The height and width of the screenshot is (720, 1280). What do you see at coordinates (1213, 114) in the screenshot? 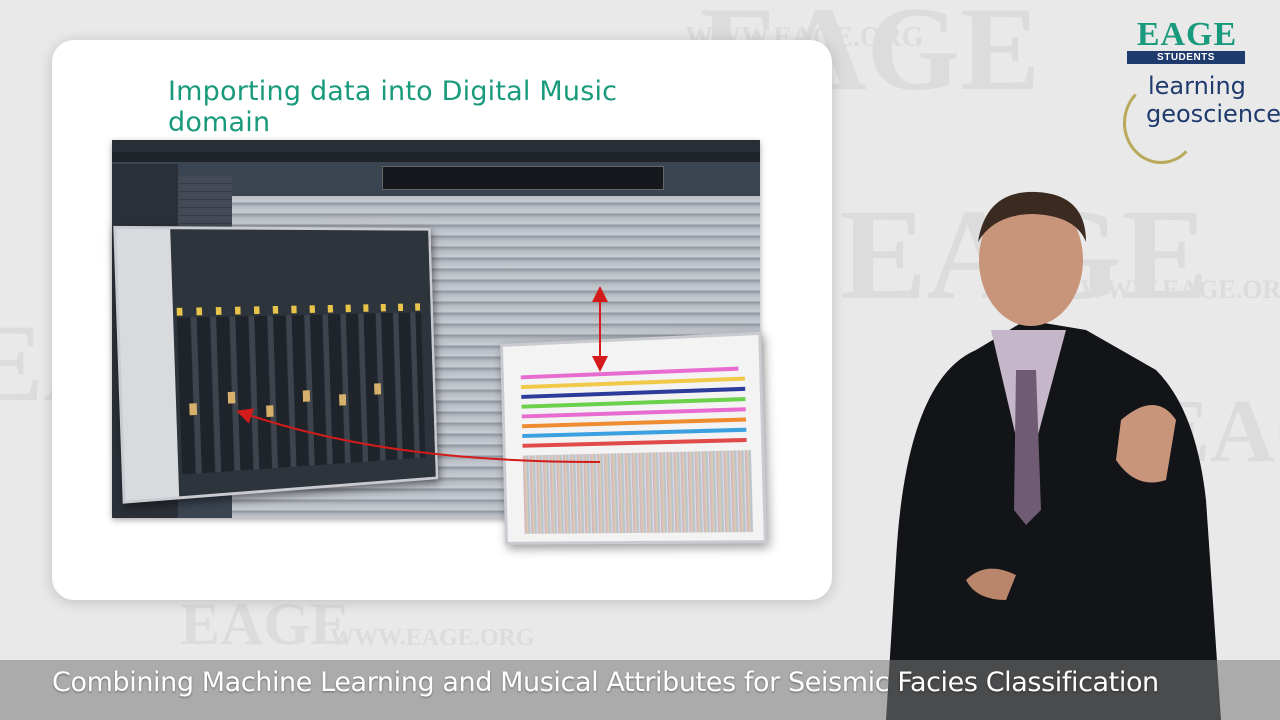
I see `logo-tagline-geoscience: geoscience` at bounding box center [1213, 114].